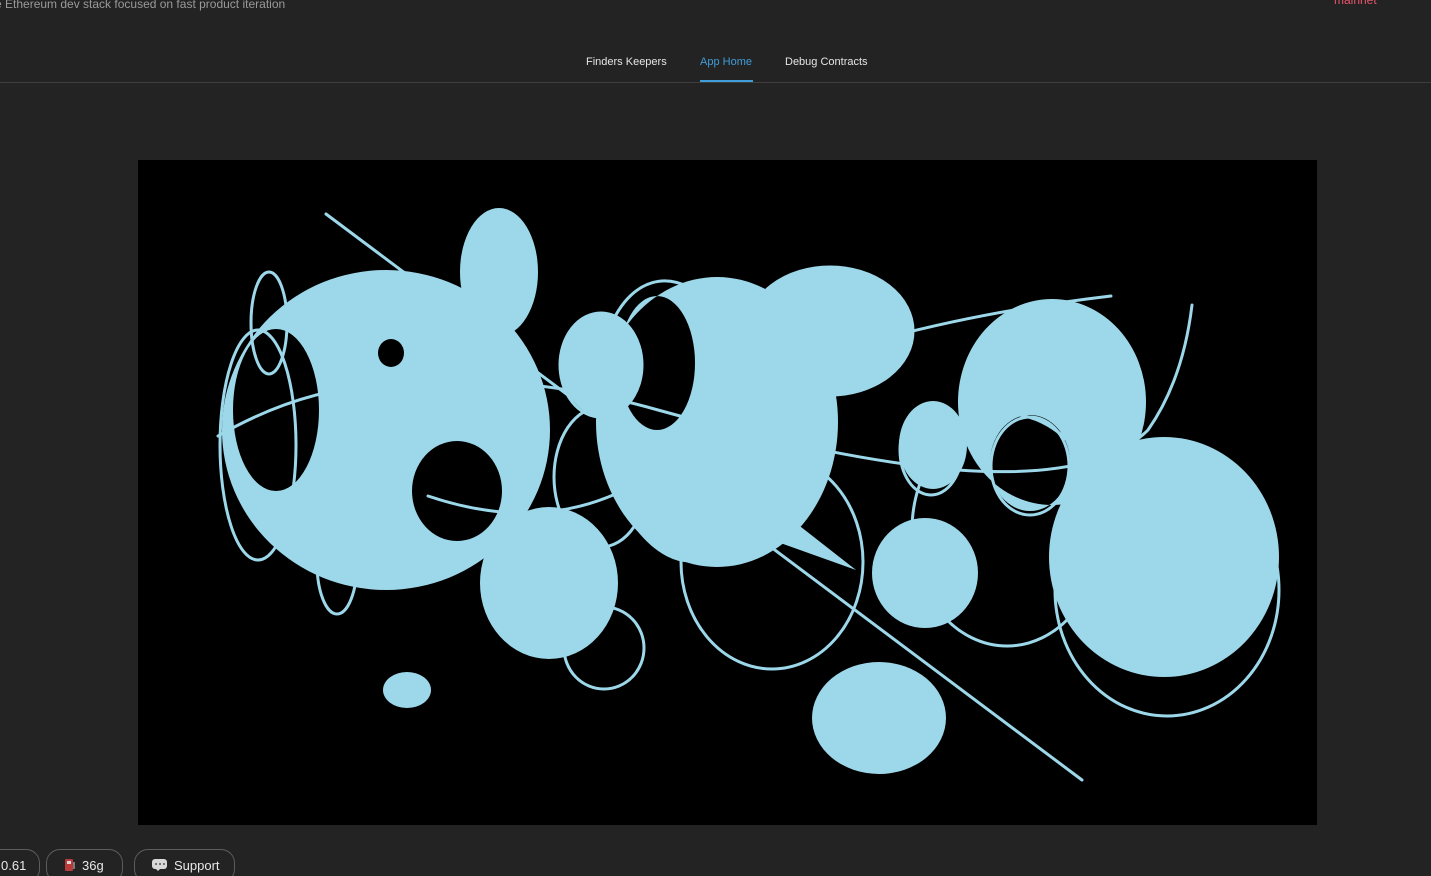 The height and width of the screenshot is (876, 1431). I want to click on gas-price: 36g, so click(93, 865).